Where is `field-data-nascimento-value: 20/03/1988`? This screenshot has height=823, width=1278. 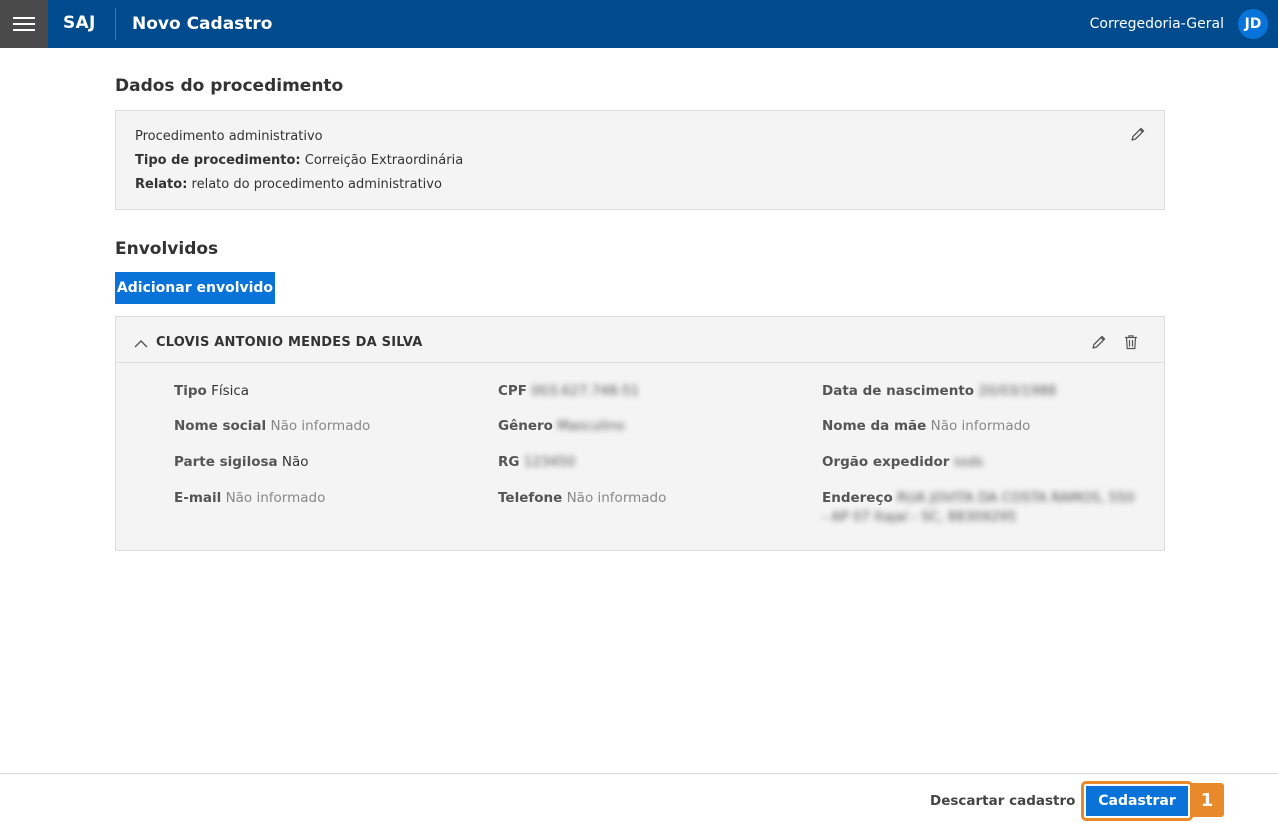 field-data-nascimento-value: 20/03/1988 is located at coordinates (1017, 391).